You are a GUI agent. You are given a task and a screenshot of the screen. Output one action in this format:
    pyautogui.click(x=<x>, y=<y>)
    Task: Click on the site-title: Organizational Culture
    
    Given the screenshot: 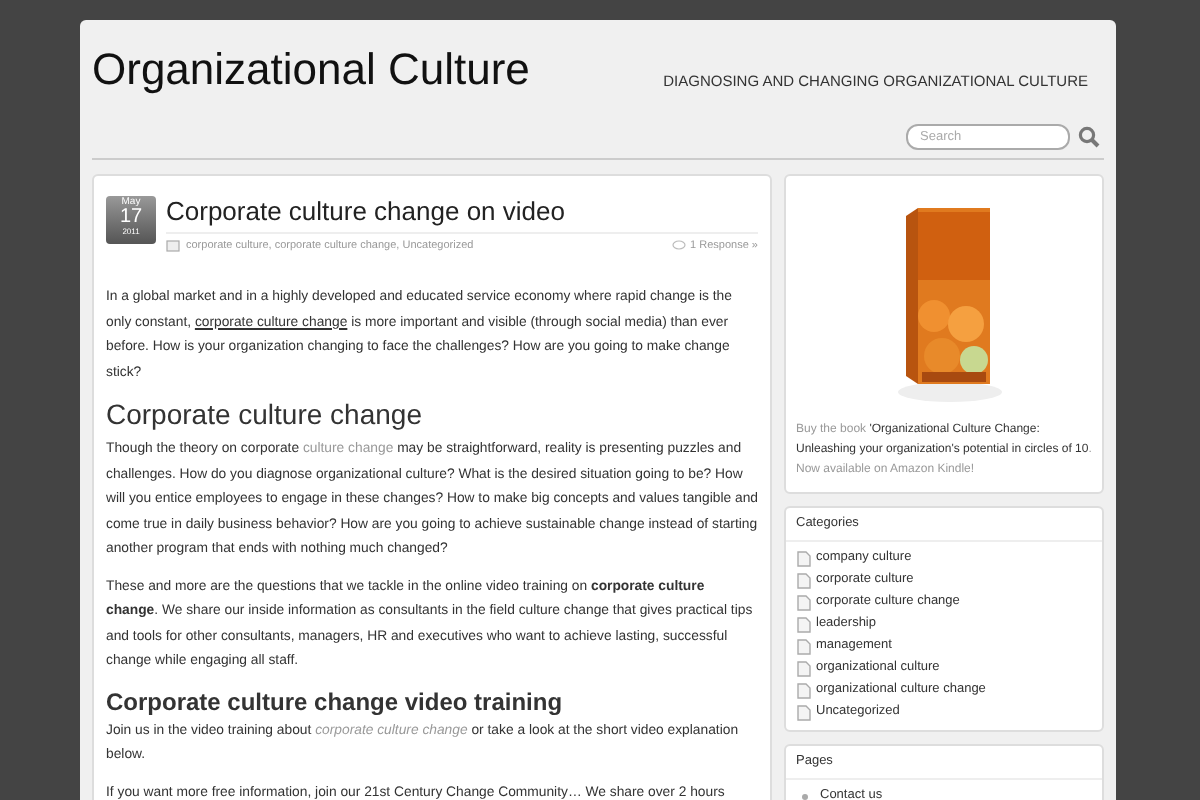 What is the action you would take?
    pyautogui.click(x=311, y=70)
    